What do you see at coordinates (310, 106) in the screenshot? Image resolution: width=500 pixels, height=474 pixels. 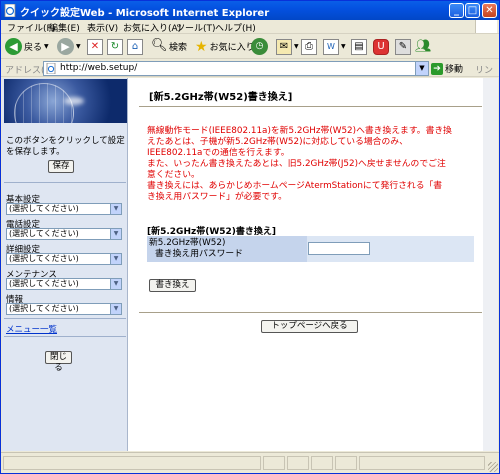 I see `title-divider` at bounding box center [310, 106].